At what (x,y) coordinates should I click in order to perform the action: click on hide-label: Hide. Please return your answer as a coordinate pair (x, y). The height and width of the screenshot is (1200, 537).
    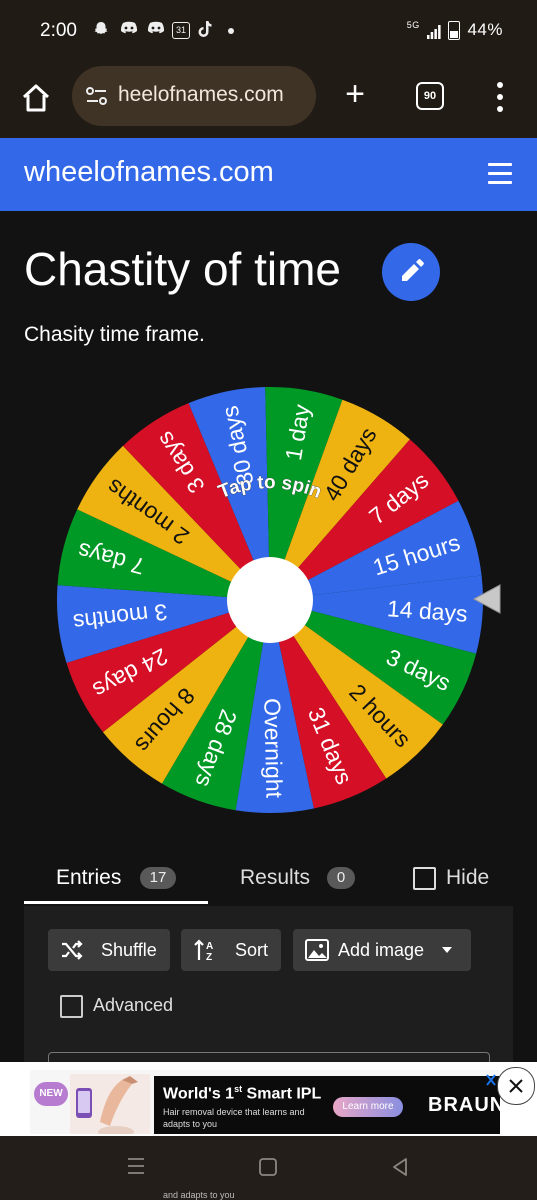
    Looking at the image, I should click on (467, 878).